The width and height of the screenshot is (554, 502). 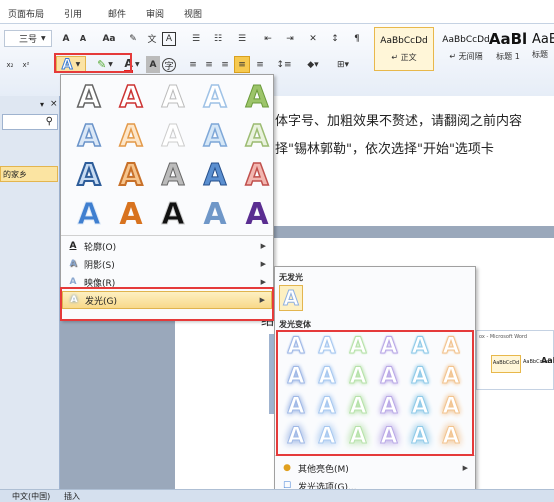 I want to click on menu-item-glow: A 发光(G) ▶, so click(x=167, y=300).